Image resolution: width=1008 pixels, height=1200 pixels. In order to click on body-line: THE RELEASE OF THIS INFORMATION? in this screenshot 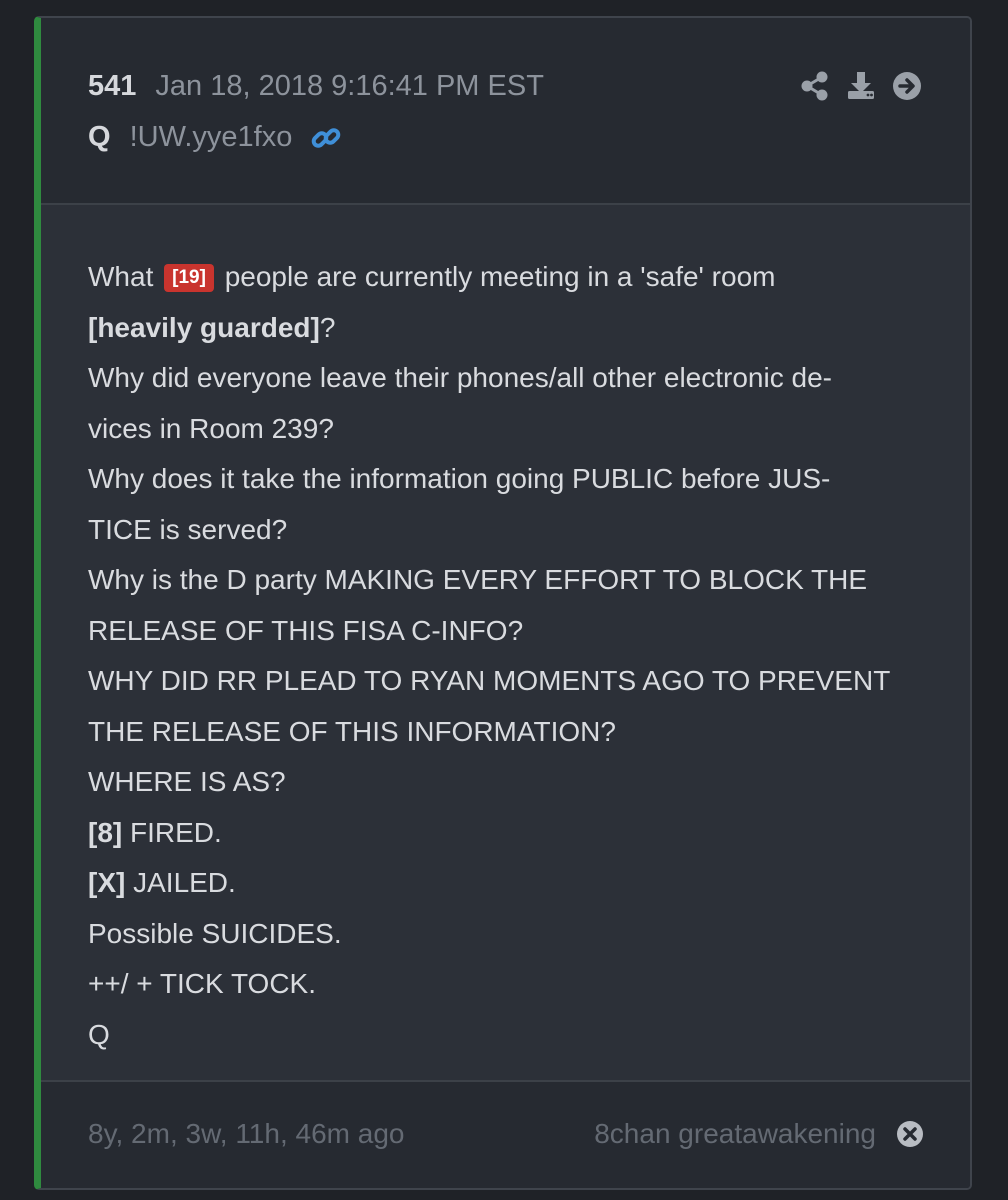, I will do `click(352, 731)`.